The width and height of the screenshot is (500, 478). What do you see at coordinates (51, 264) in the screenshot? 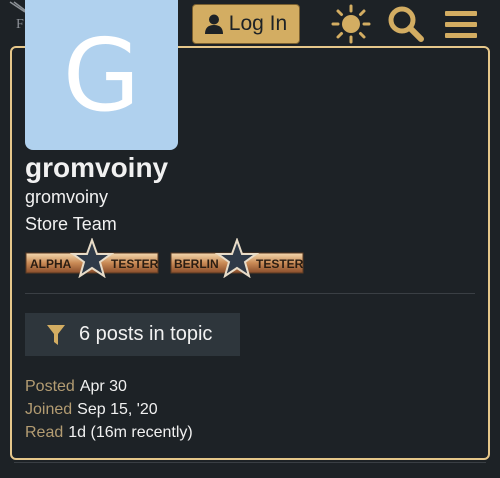
I see `badge-left-text: ALPHA` at bounding box center [51, 264].